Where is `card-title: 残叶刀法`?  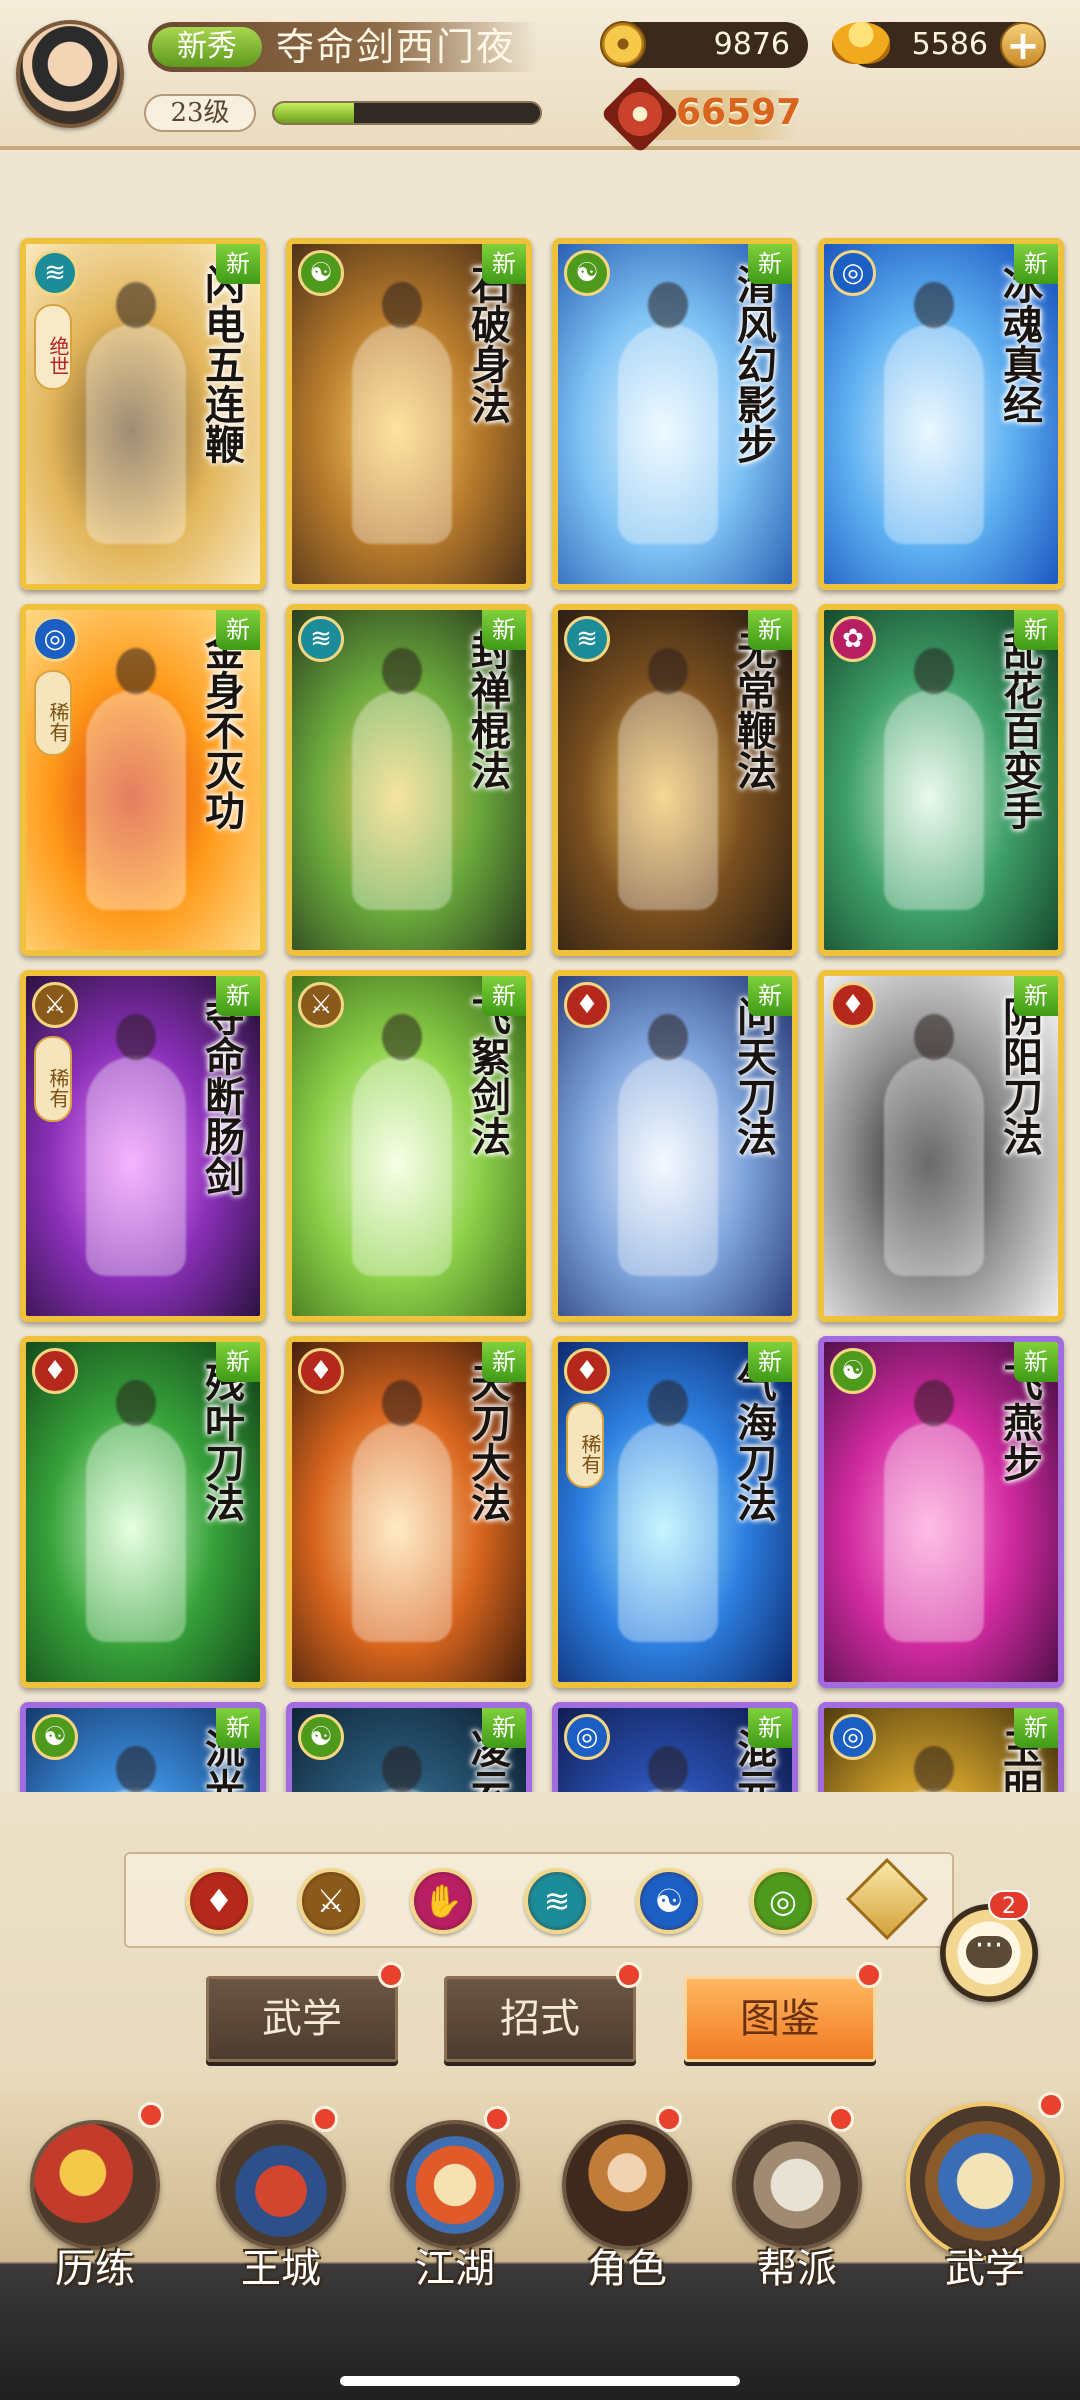
card-title: 残叶刀法 is located at coordinates (221, 1442).